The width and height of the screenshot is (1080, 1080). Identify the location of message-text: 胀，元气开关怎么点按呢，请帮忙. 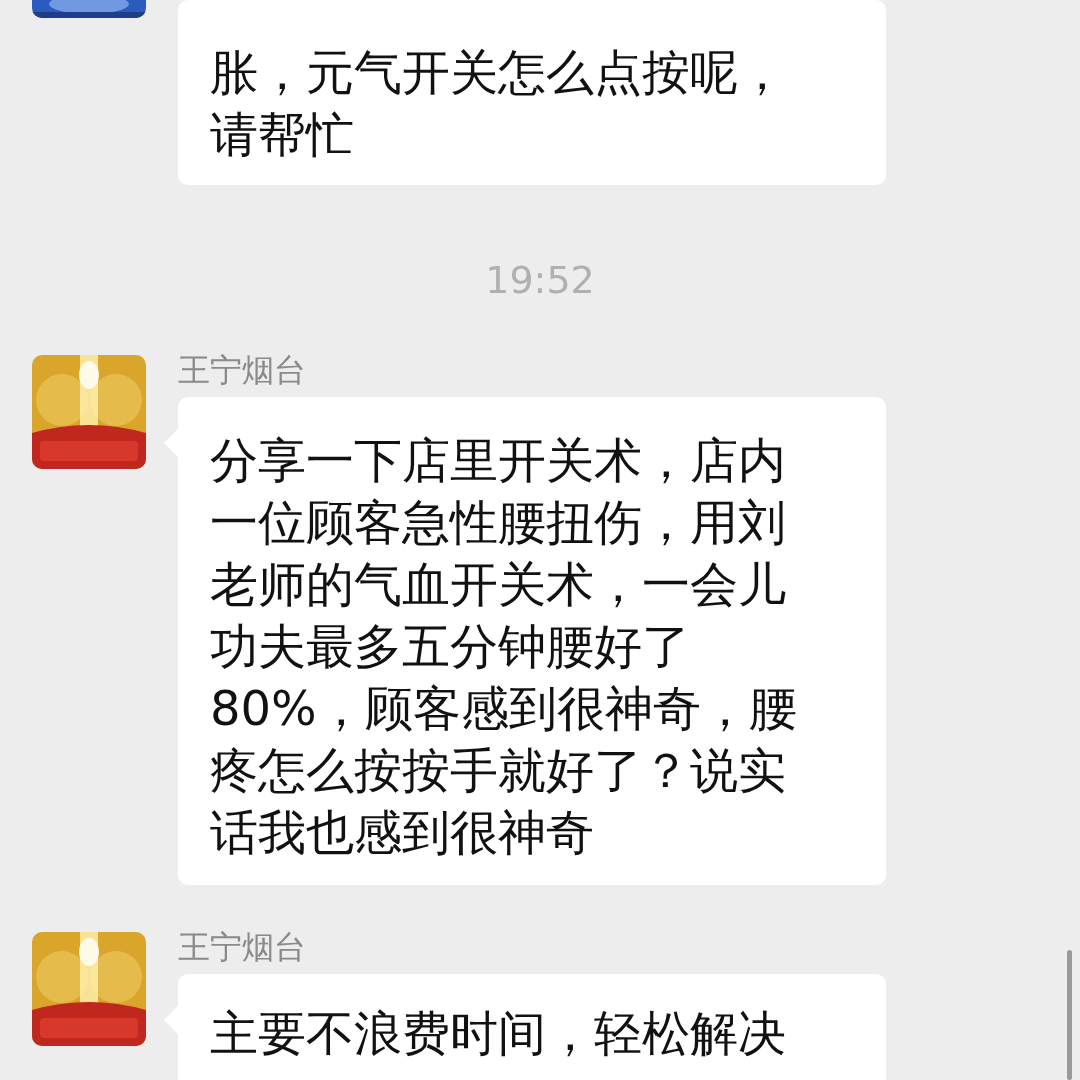
(498, 103).